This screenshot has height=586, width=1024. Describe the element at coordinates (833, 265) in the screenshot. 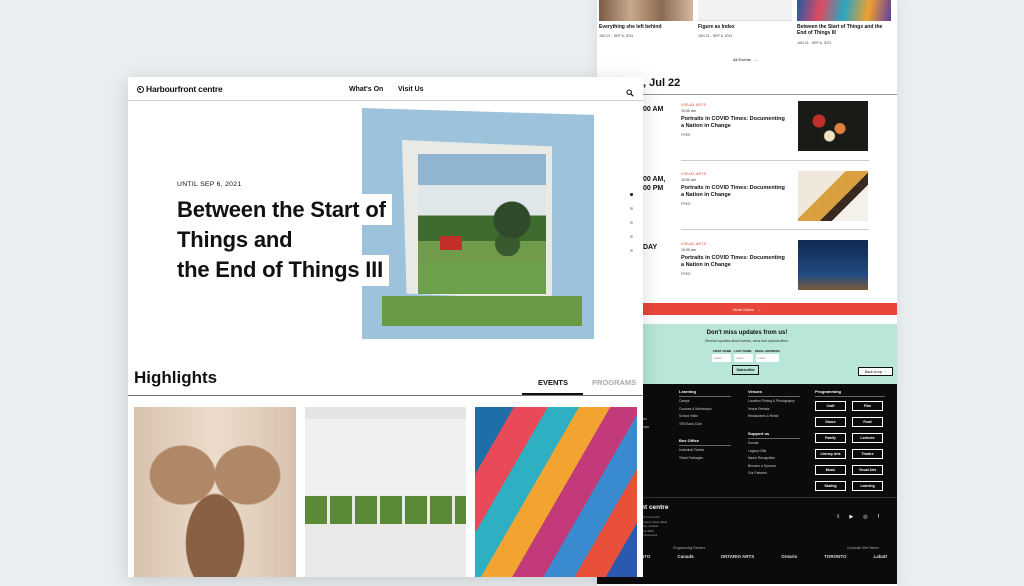

I see `event-image-stage` at that location.